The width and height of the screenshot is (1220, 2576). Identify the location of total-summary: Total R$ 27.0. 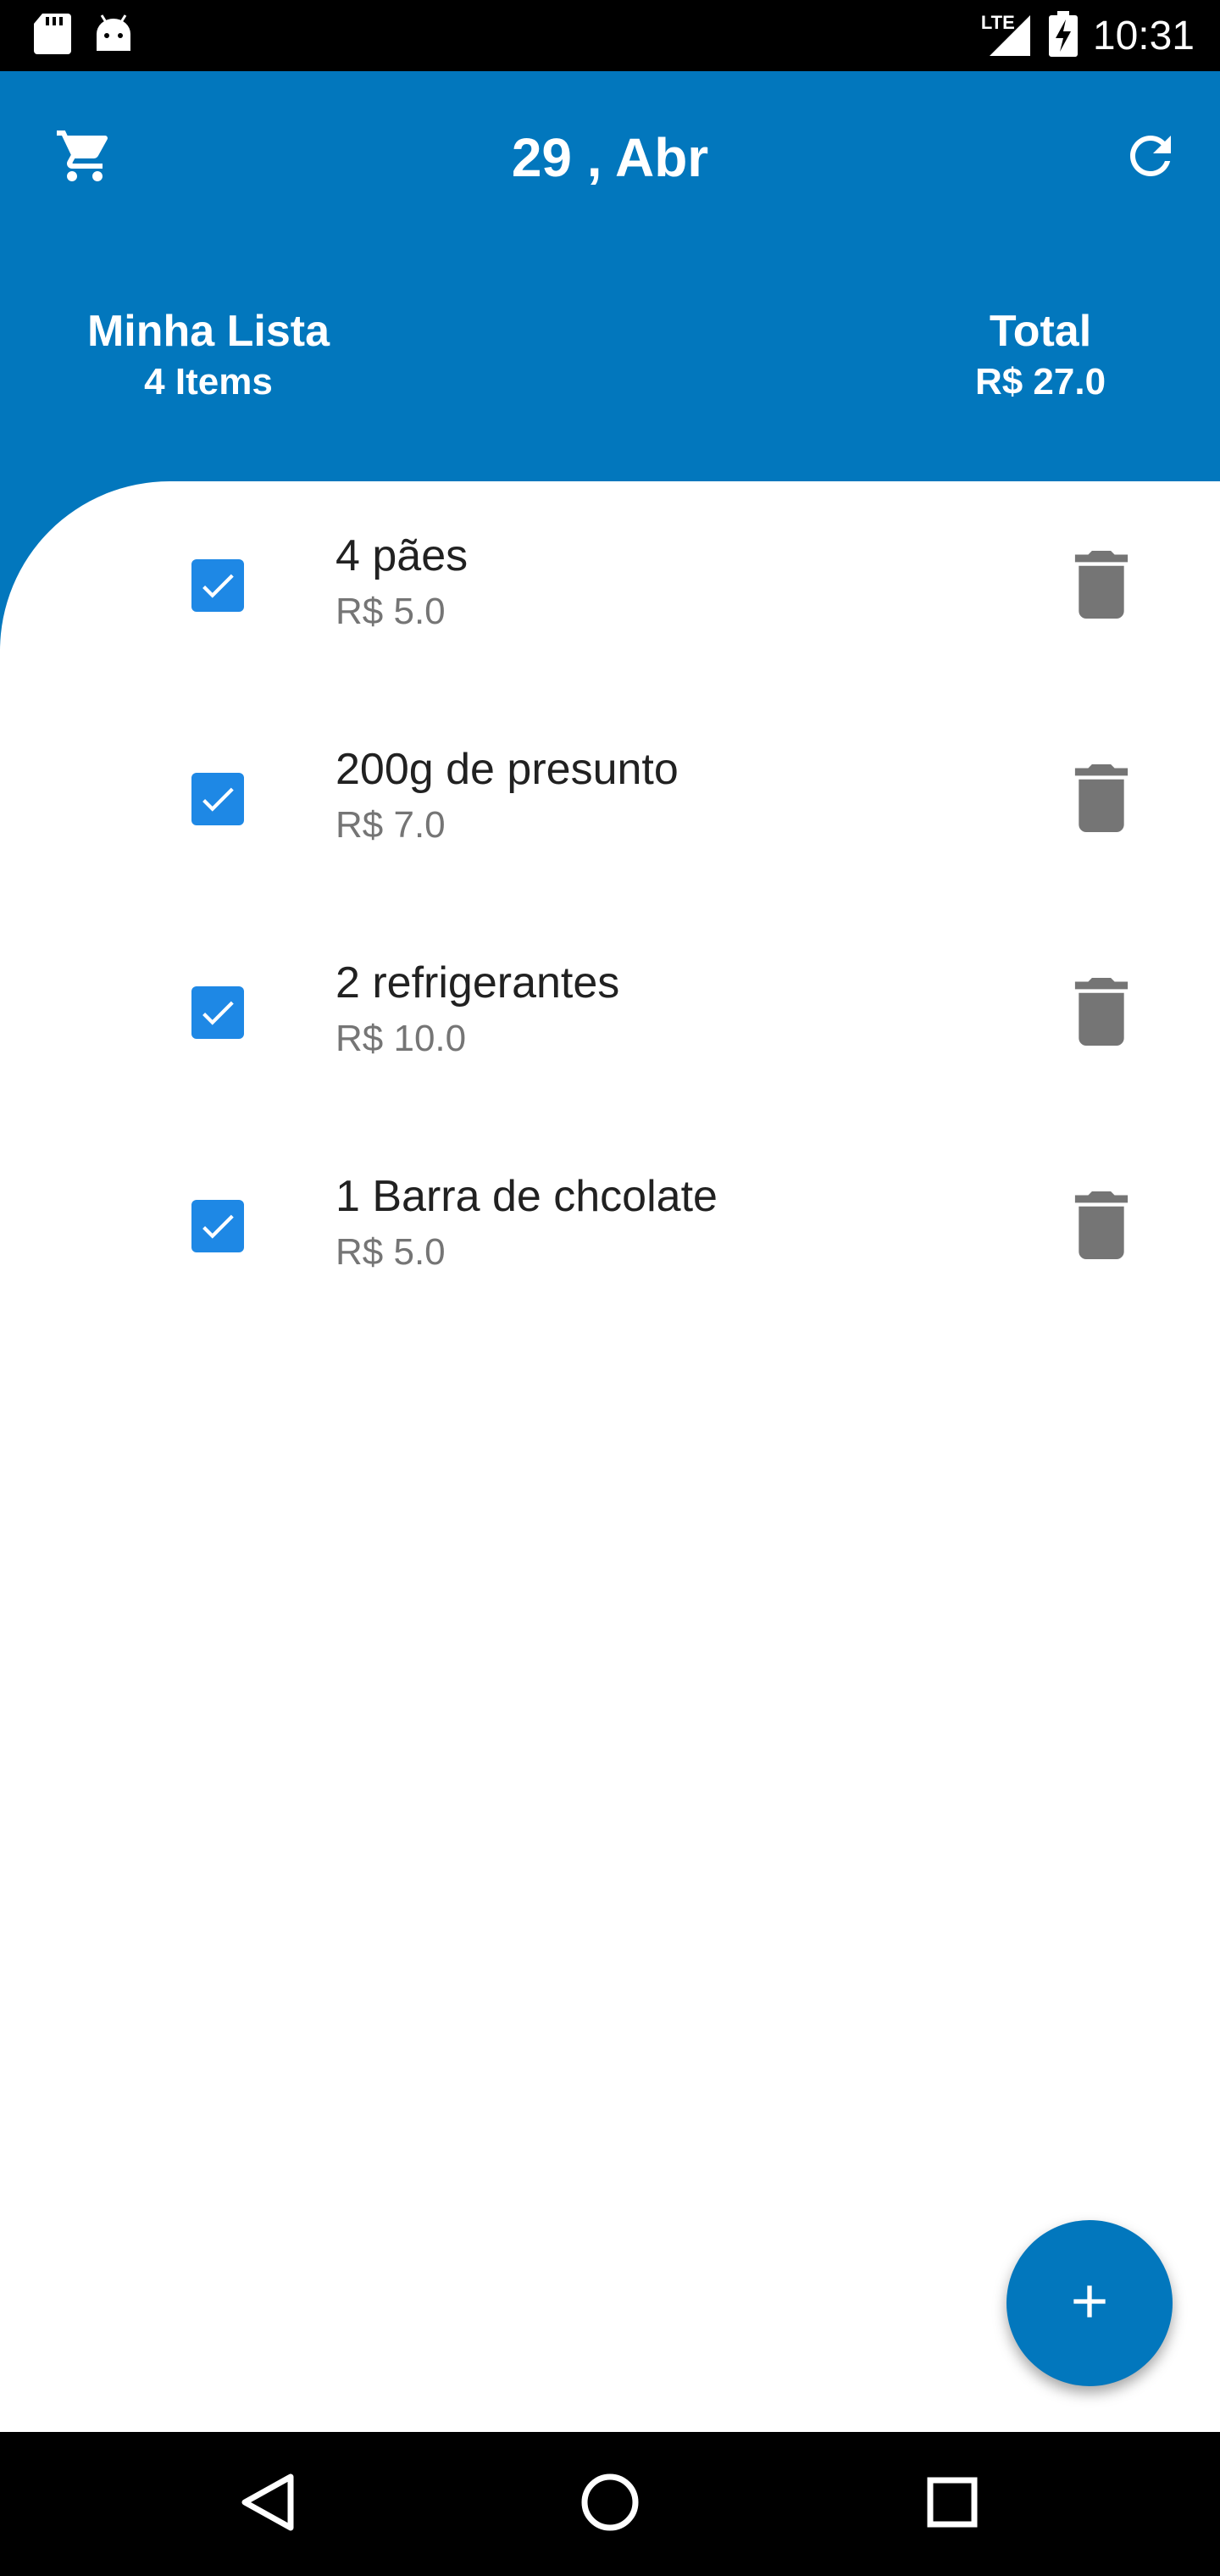
(1040, 356).